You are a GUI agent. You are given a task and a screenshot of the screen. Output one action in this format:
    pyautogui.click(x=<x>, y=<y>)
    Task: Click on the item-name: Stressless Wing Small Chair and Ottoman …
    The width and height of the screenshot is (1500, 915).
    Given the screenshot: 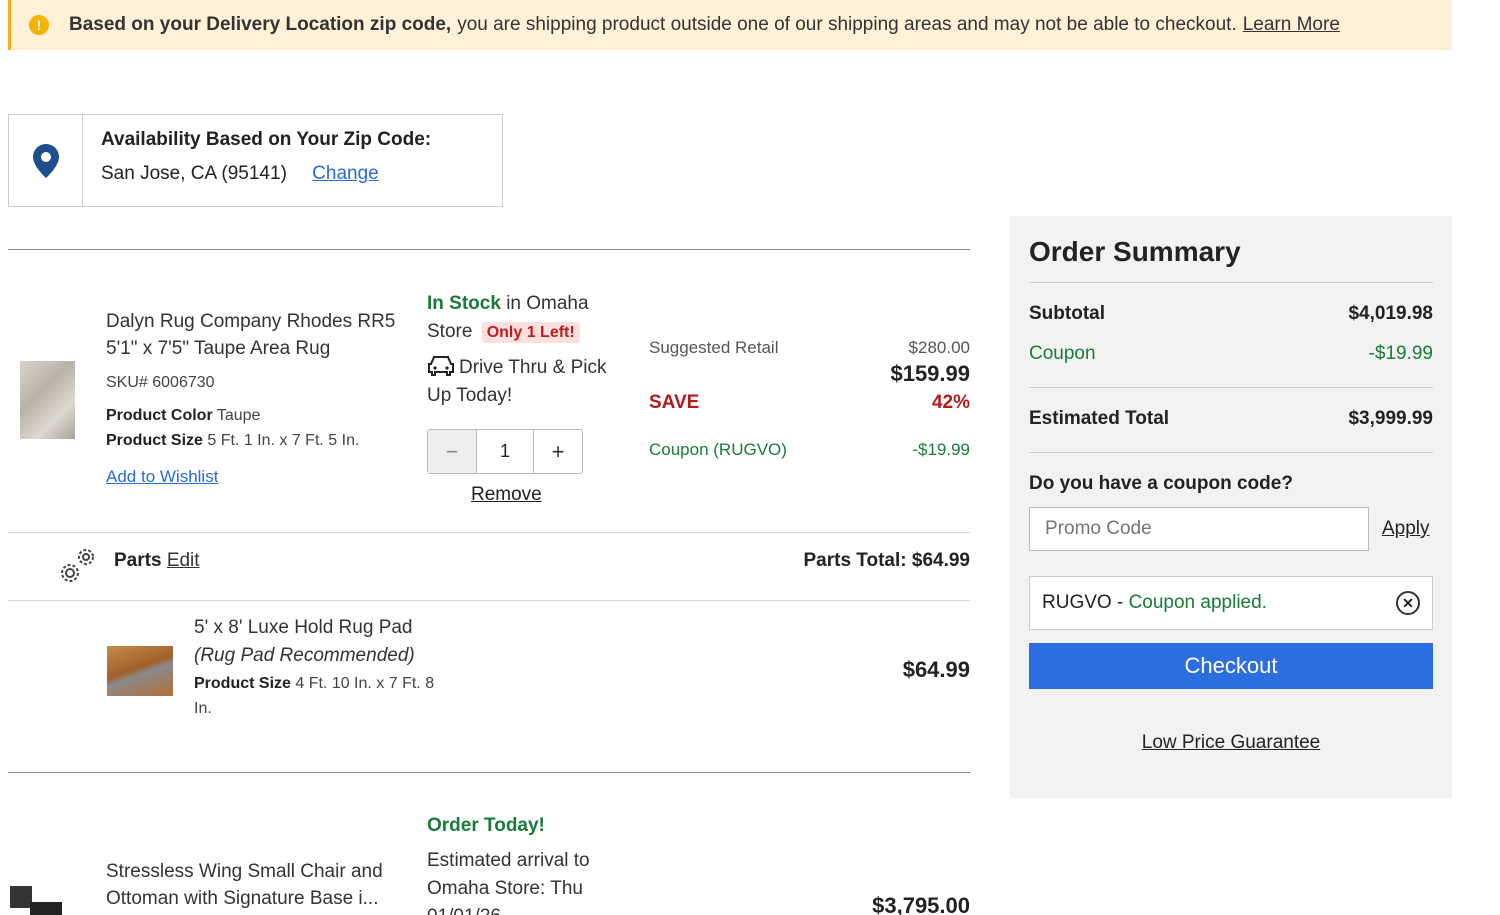 What is the action you would take?
    pyautogui.click(x=256, y=885)
    